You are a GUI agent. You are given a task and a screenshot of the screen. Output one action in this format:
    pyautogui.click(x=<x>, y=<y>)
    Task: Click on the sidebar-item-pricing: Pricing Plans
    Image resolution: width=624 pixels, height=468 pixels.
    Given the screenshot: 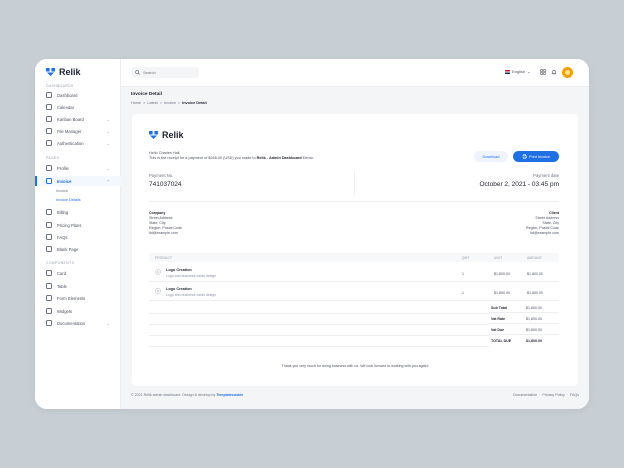 What is the action you would take?
    pyautogui.click(x=78, y=225)
    